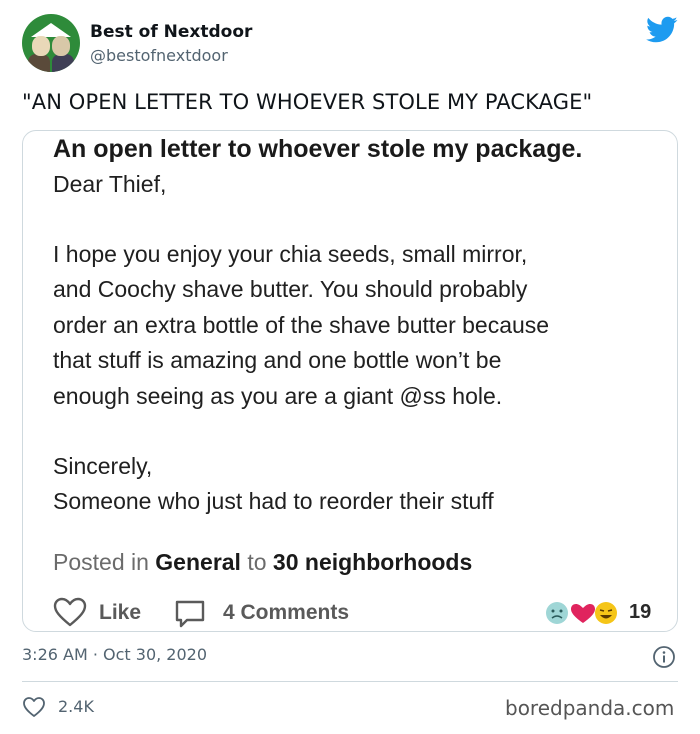 The height and width of the screenshot is (734, 700). Describe the element at coordinates (51, 43) in the screenshot. I see `avatar` at that location.